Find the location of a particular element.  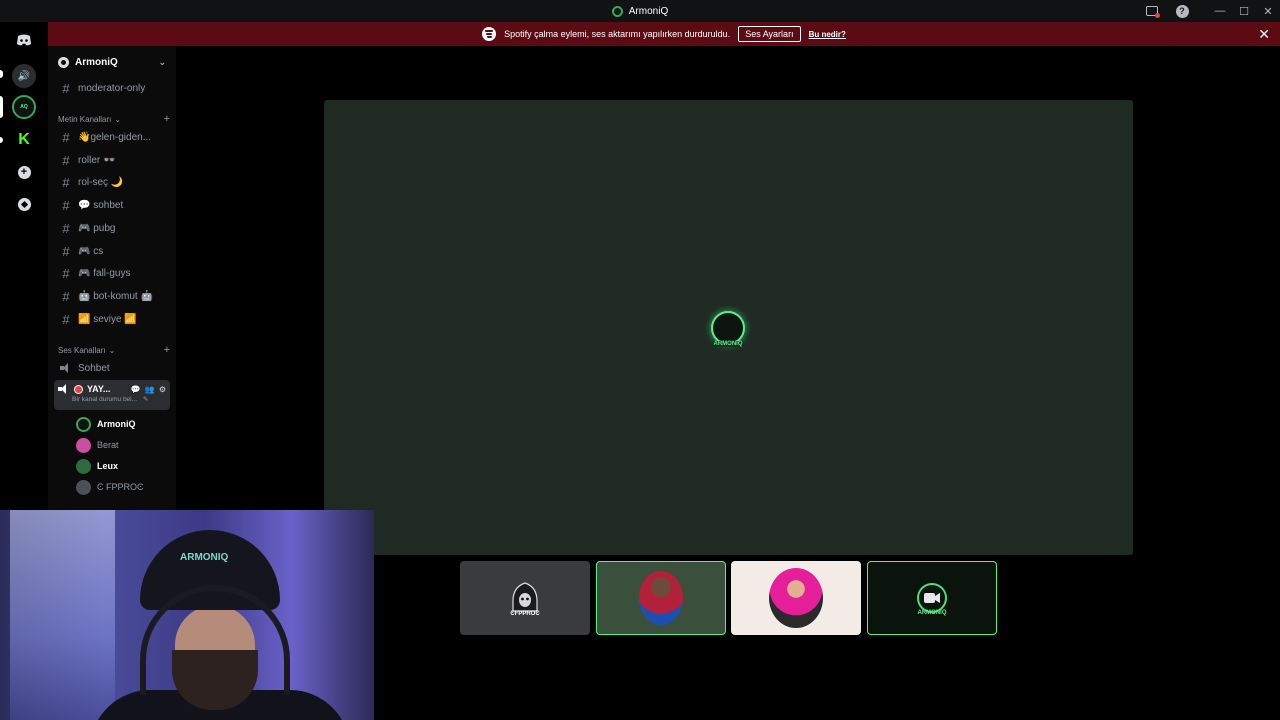

text-channels-category: Metin Kanalları ⌄ + is located at coordinates (114, 119).